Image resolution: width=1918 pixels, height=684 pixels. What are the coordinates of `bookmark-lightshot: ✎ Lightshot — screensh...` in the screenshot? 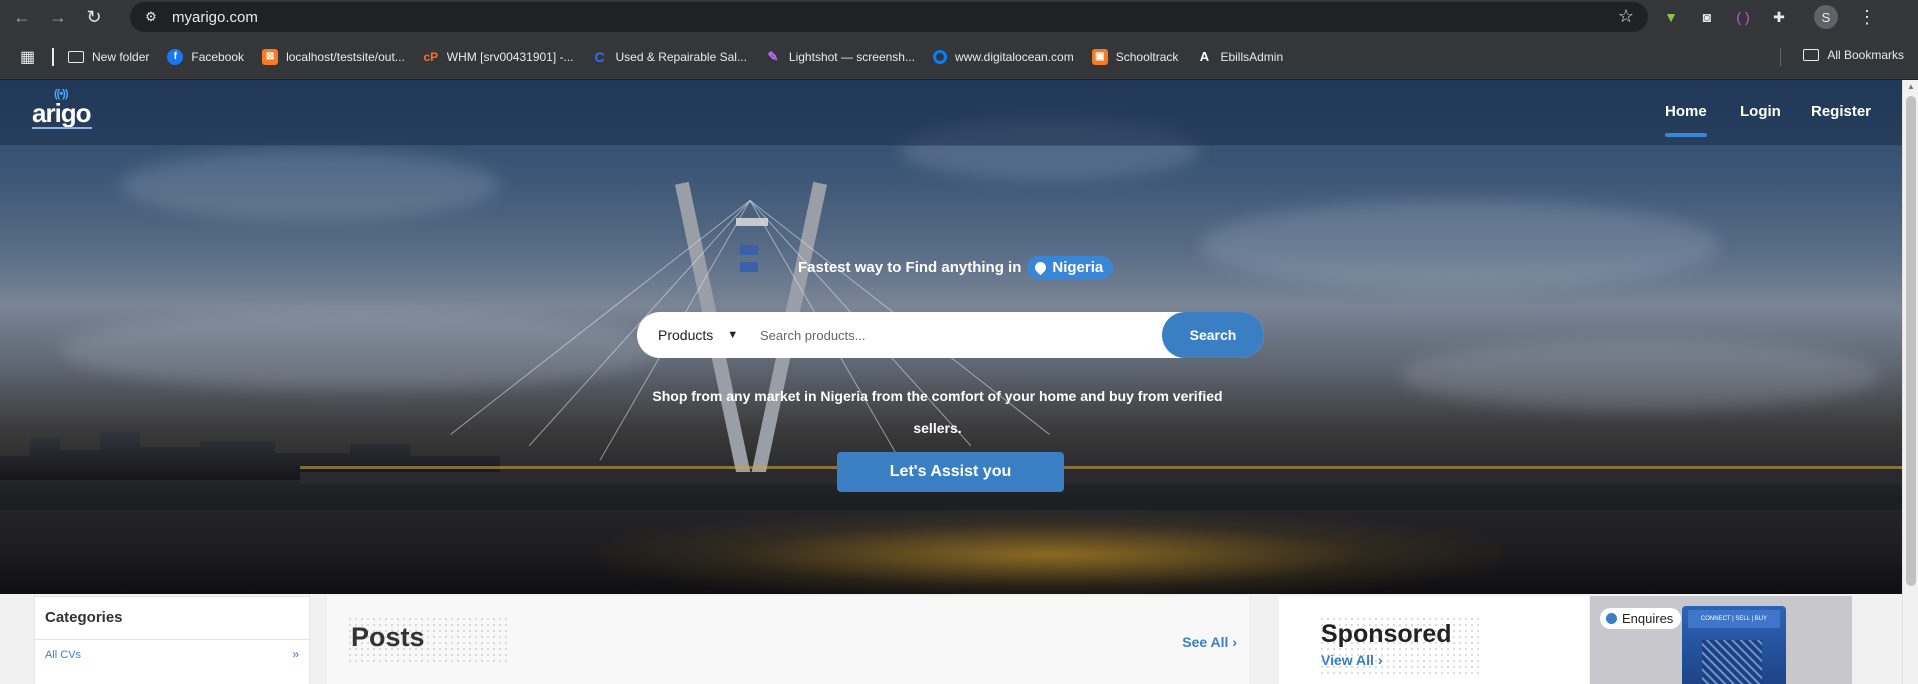 It's located at (840, 57).